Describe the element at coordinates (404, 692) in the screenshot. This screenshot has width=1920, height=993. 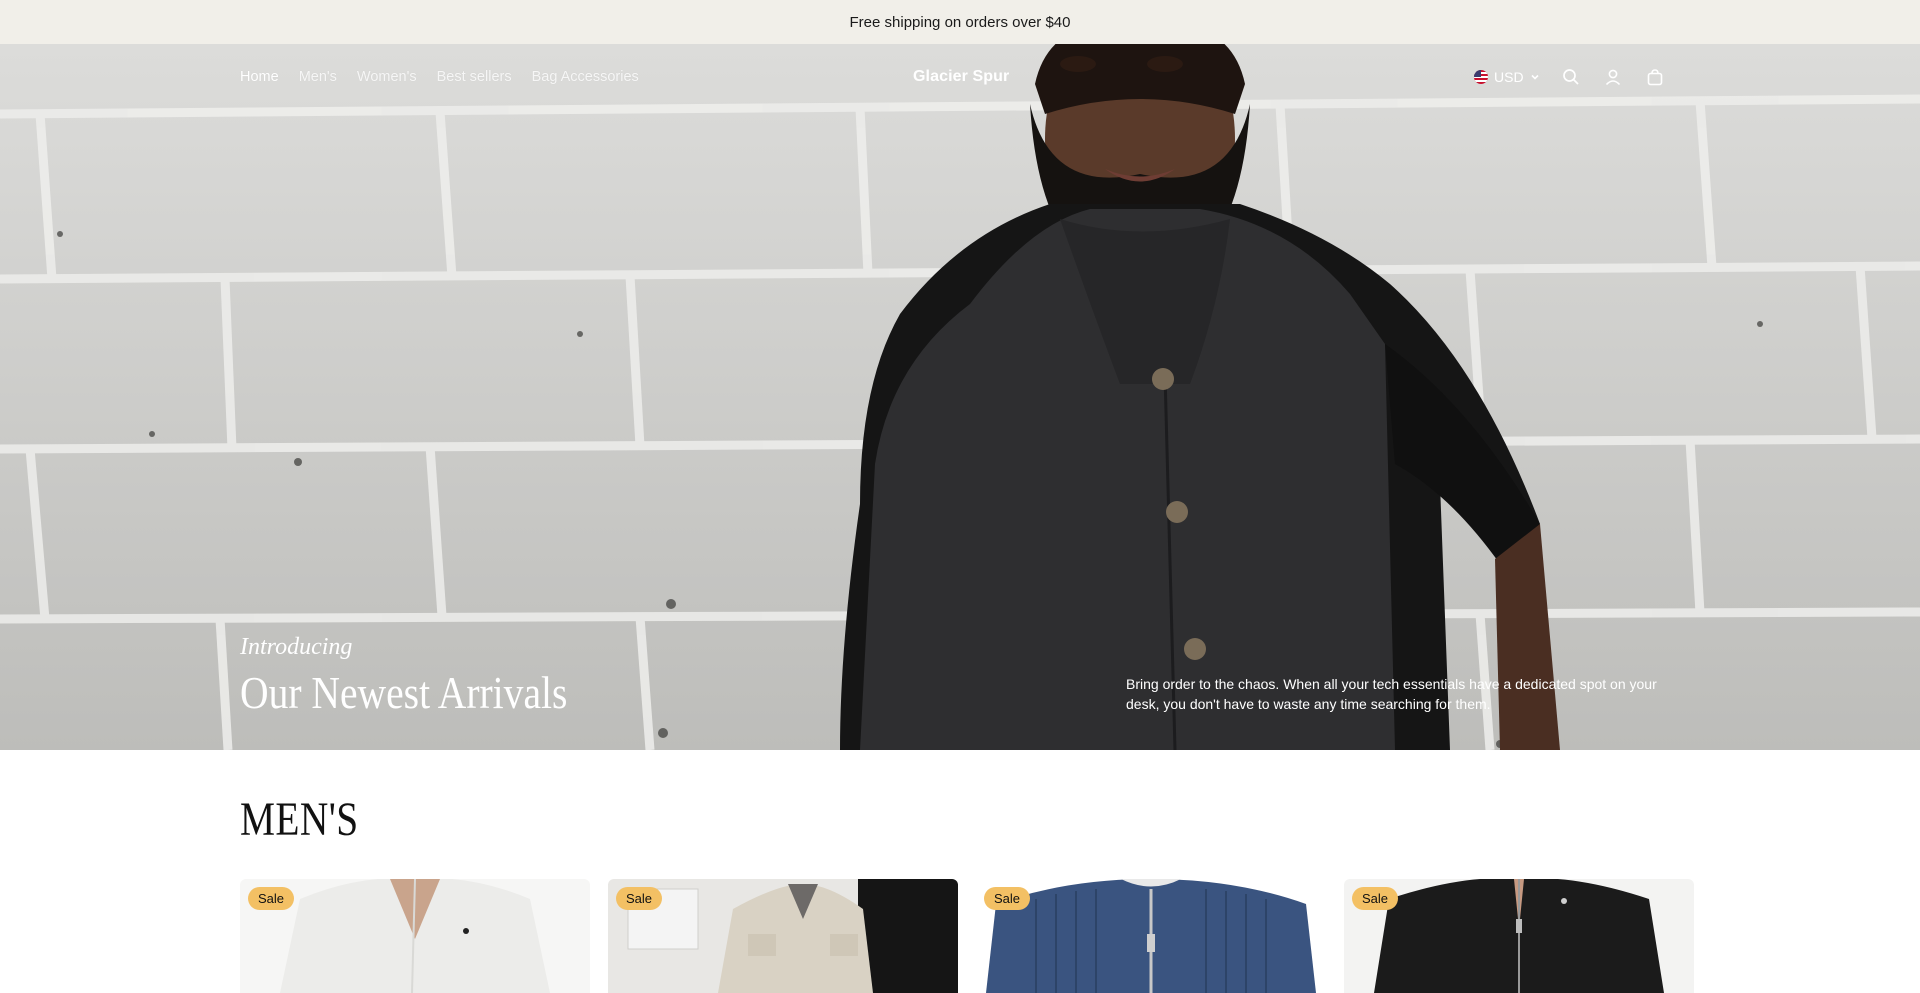
I see `hero-title: Our Newest Arrivals` at that location.